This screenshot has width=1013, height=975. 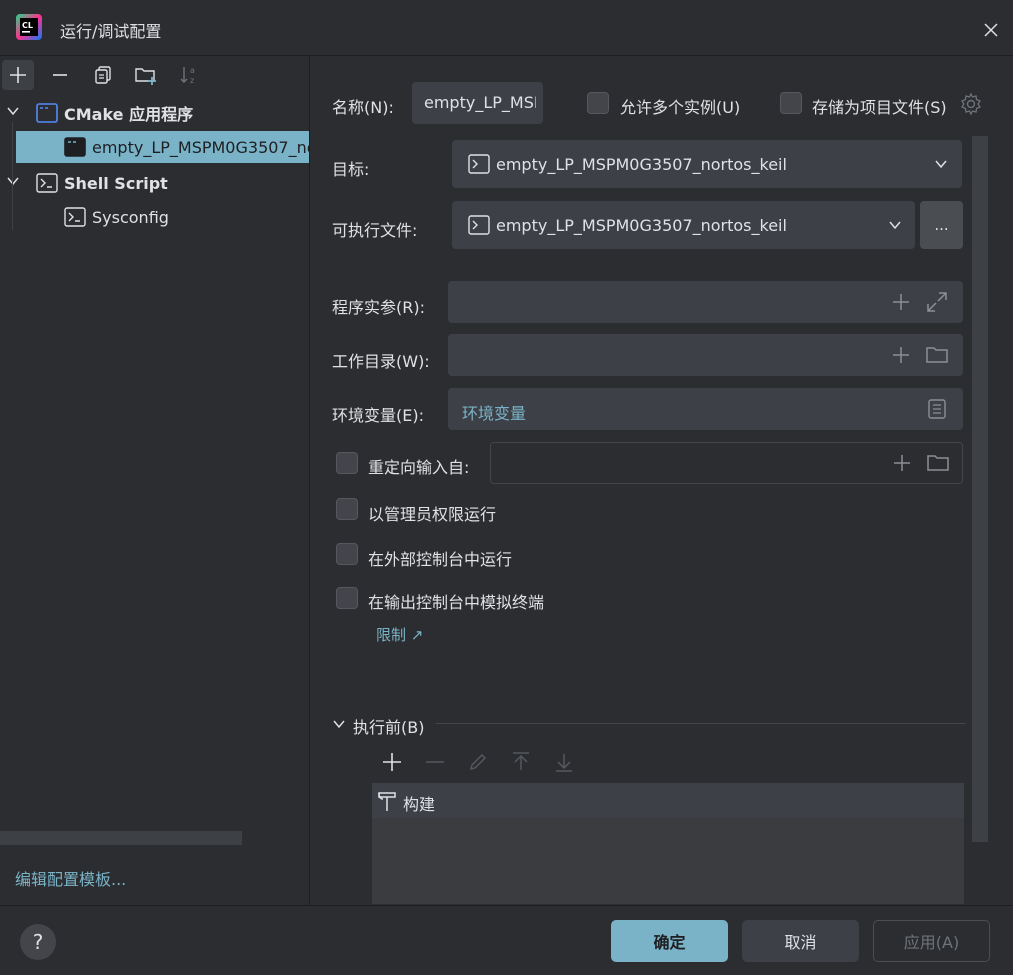 What do you see at coordinates (351, 169) in the screenshot?
I see `target-label: 目标:` at bounding box center [351, 169].